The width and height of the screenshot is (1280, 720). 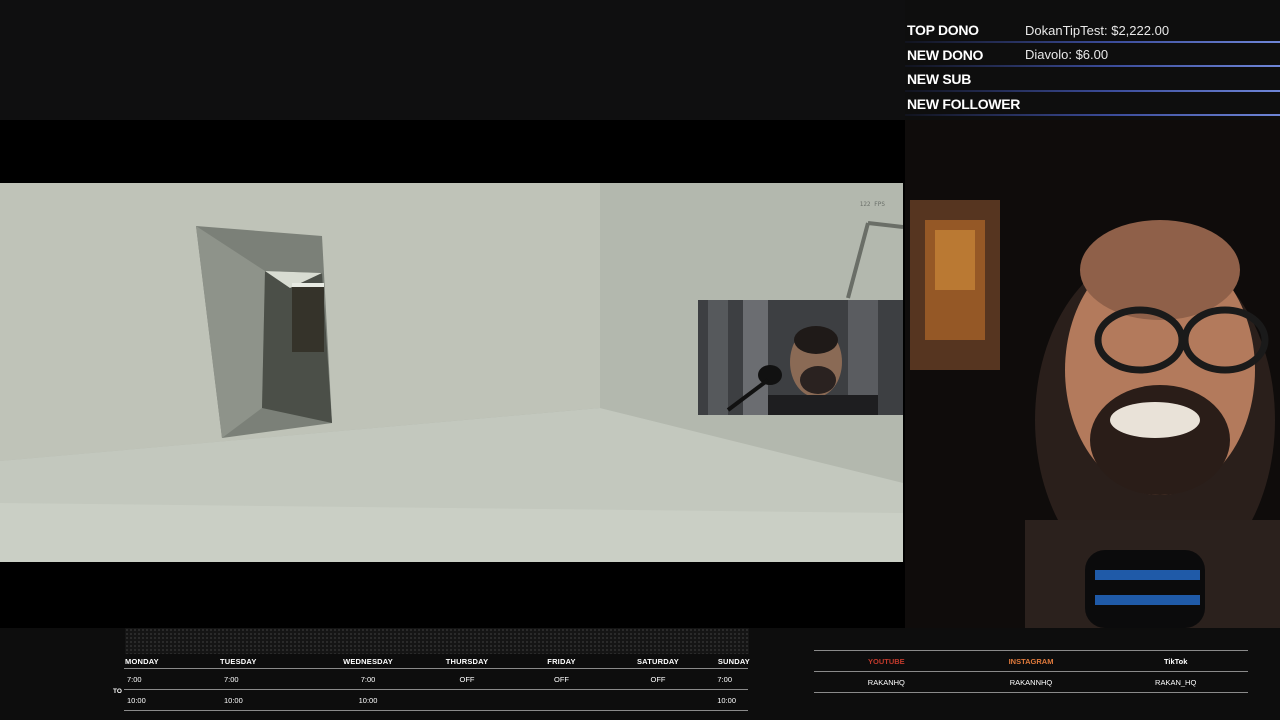 I want to click on alert-new-sub-label: NEW SUB, so click(x=939, y=79).